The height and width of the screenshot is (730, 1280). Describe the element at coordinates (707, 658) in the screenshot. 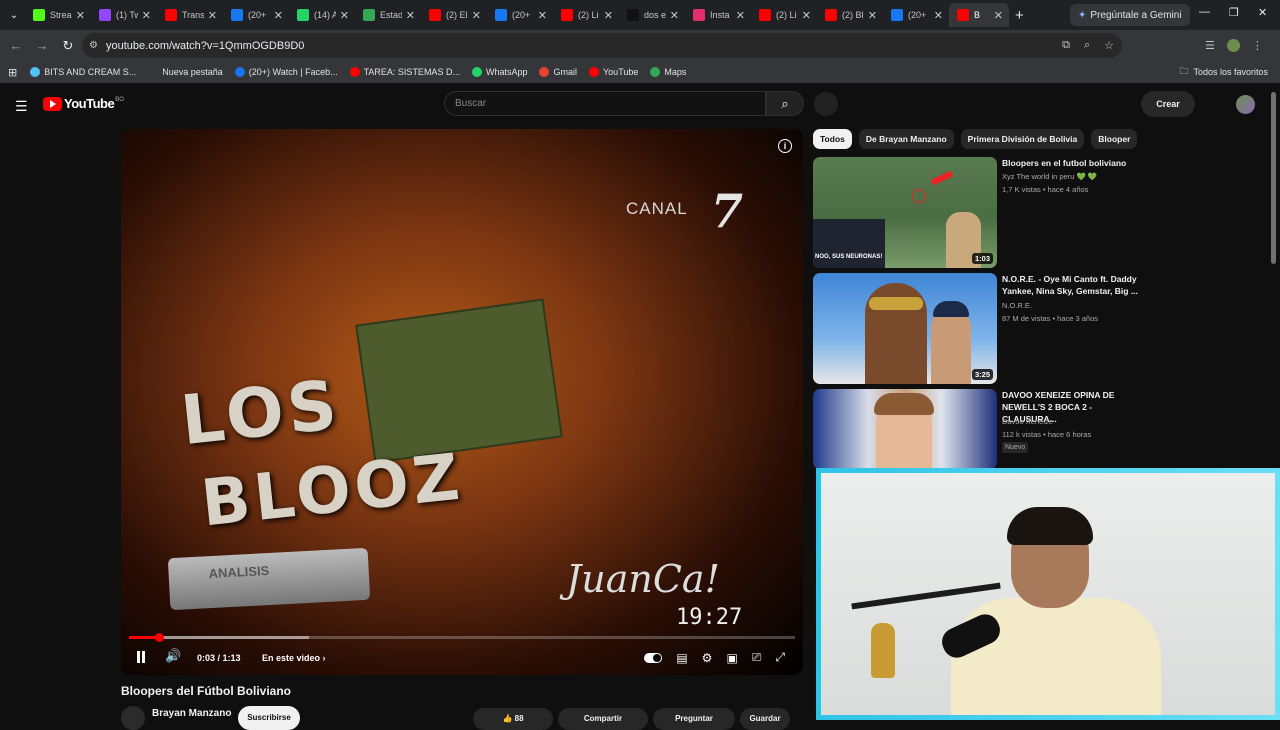

I see `settings-icon: ⚙` at that location.